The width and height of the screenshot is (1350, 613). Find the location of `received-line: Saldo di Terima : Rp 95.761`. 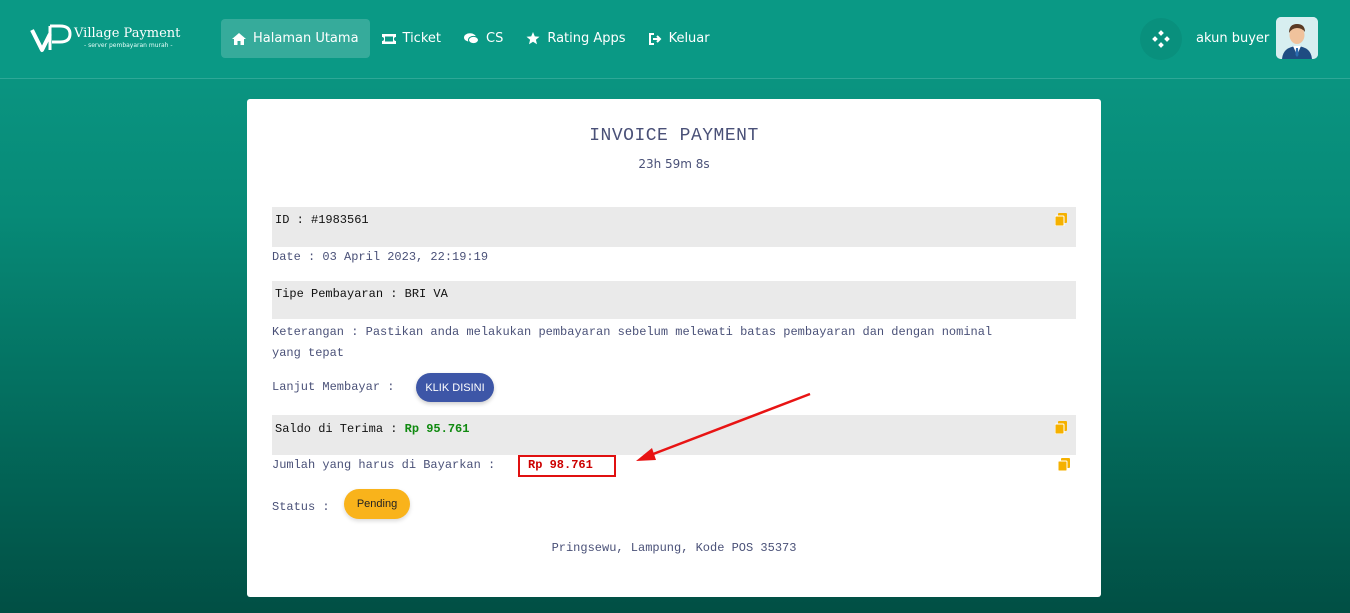

received-line: Saldo di Terima : Rp 95.761 is located at coordinates (372, 429).